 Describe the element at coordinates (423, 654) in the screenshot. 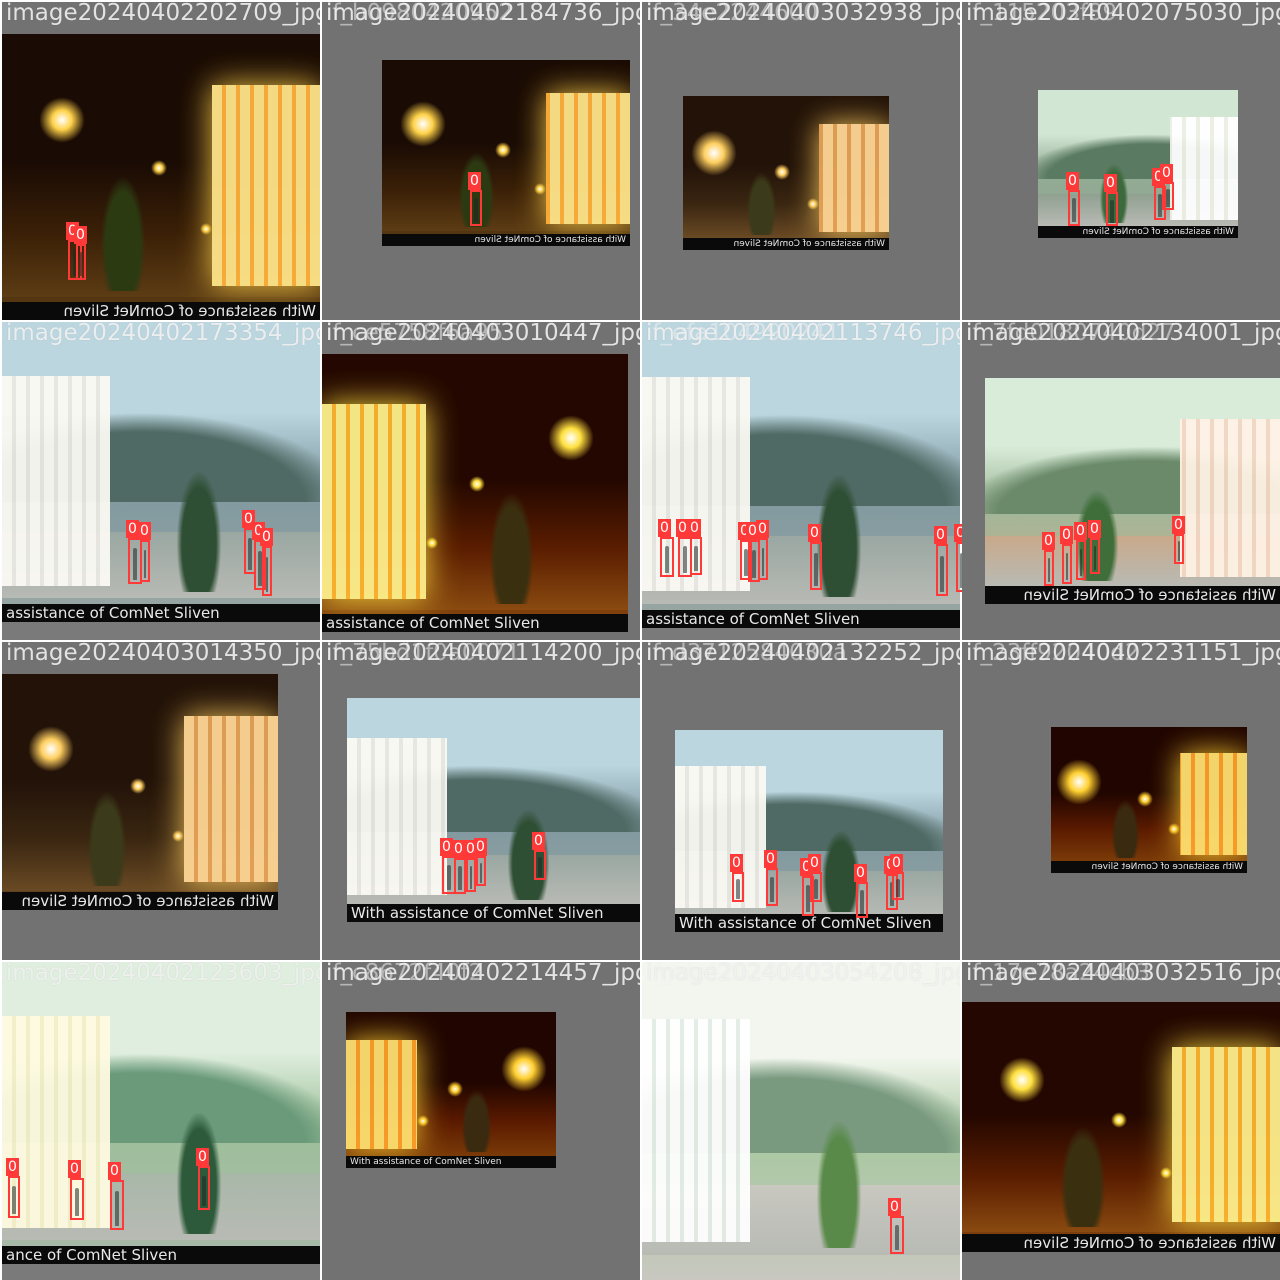

I see `overlapping-filename-caption: if_75bd1f0a0071` at that location.